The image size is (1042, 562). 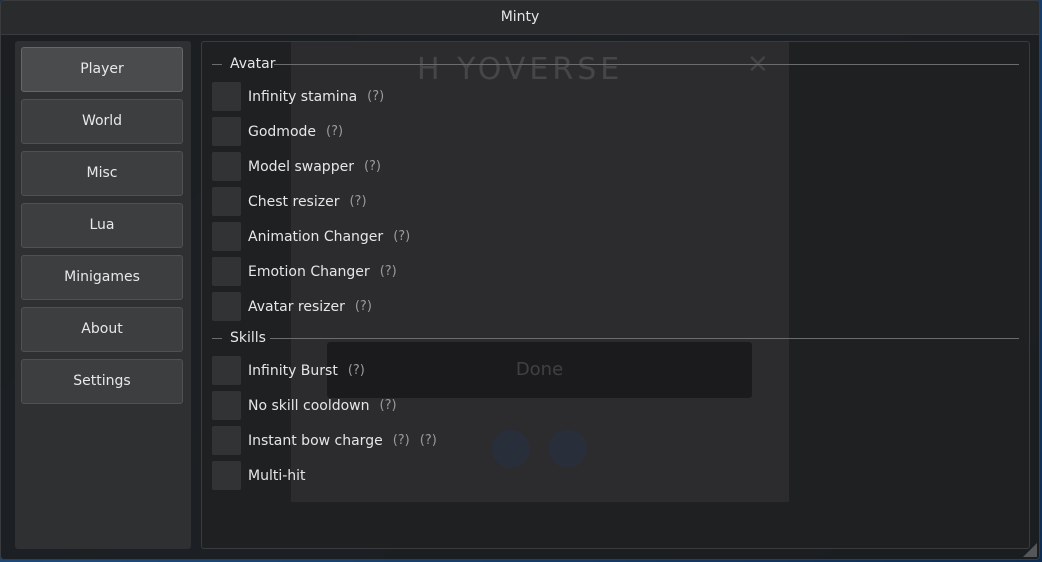 I want to click on option-infinity-burst: Infinity Burst (?), so click(x=288, y=370).